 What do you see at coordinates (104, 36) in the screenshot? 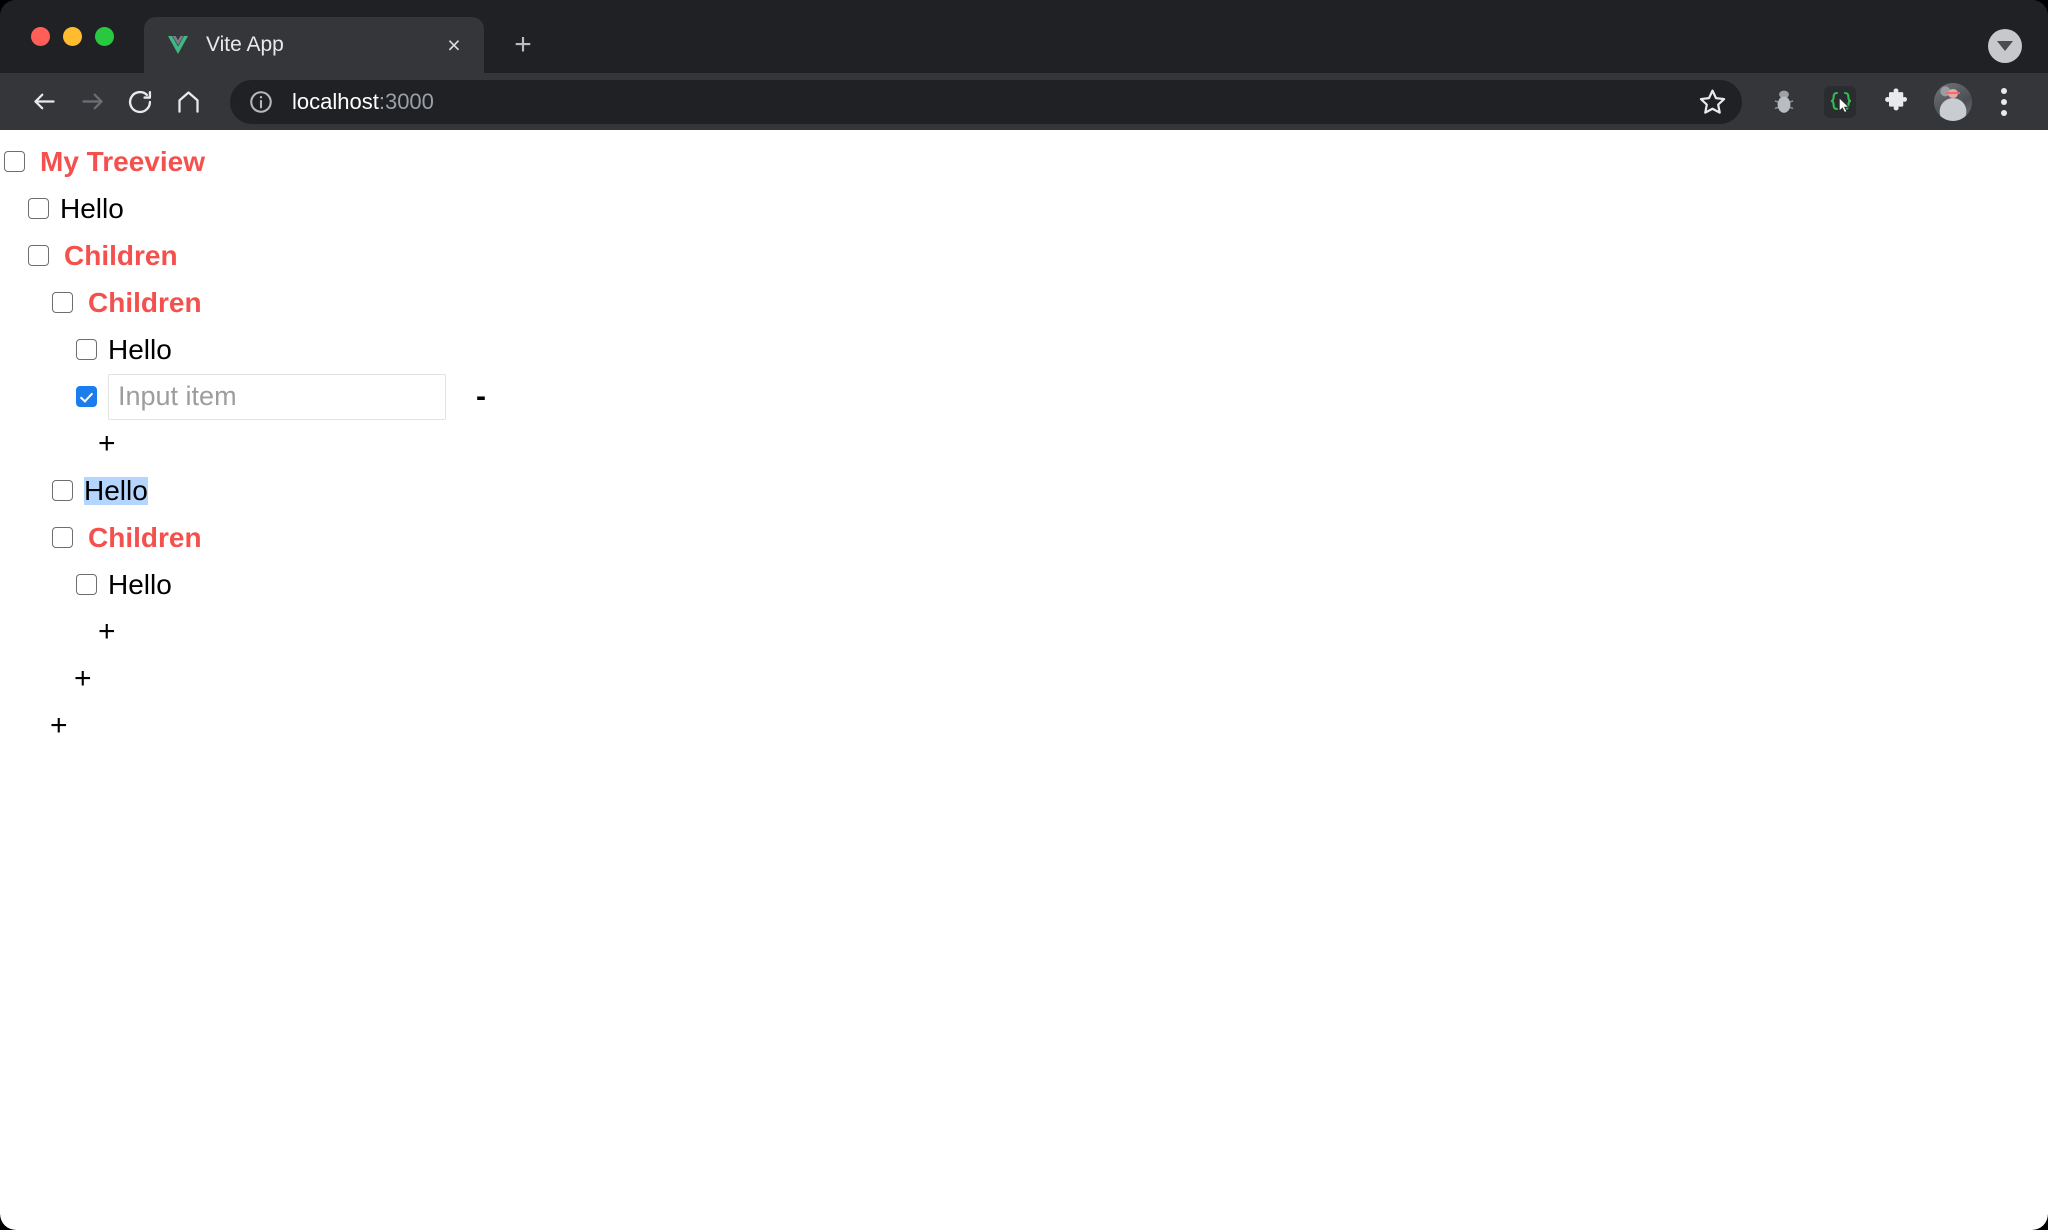
I see `maximize-window-button` at bounding box center [104, 36].